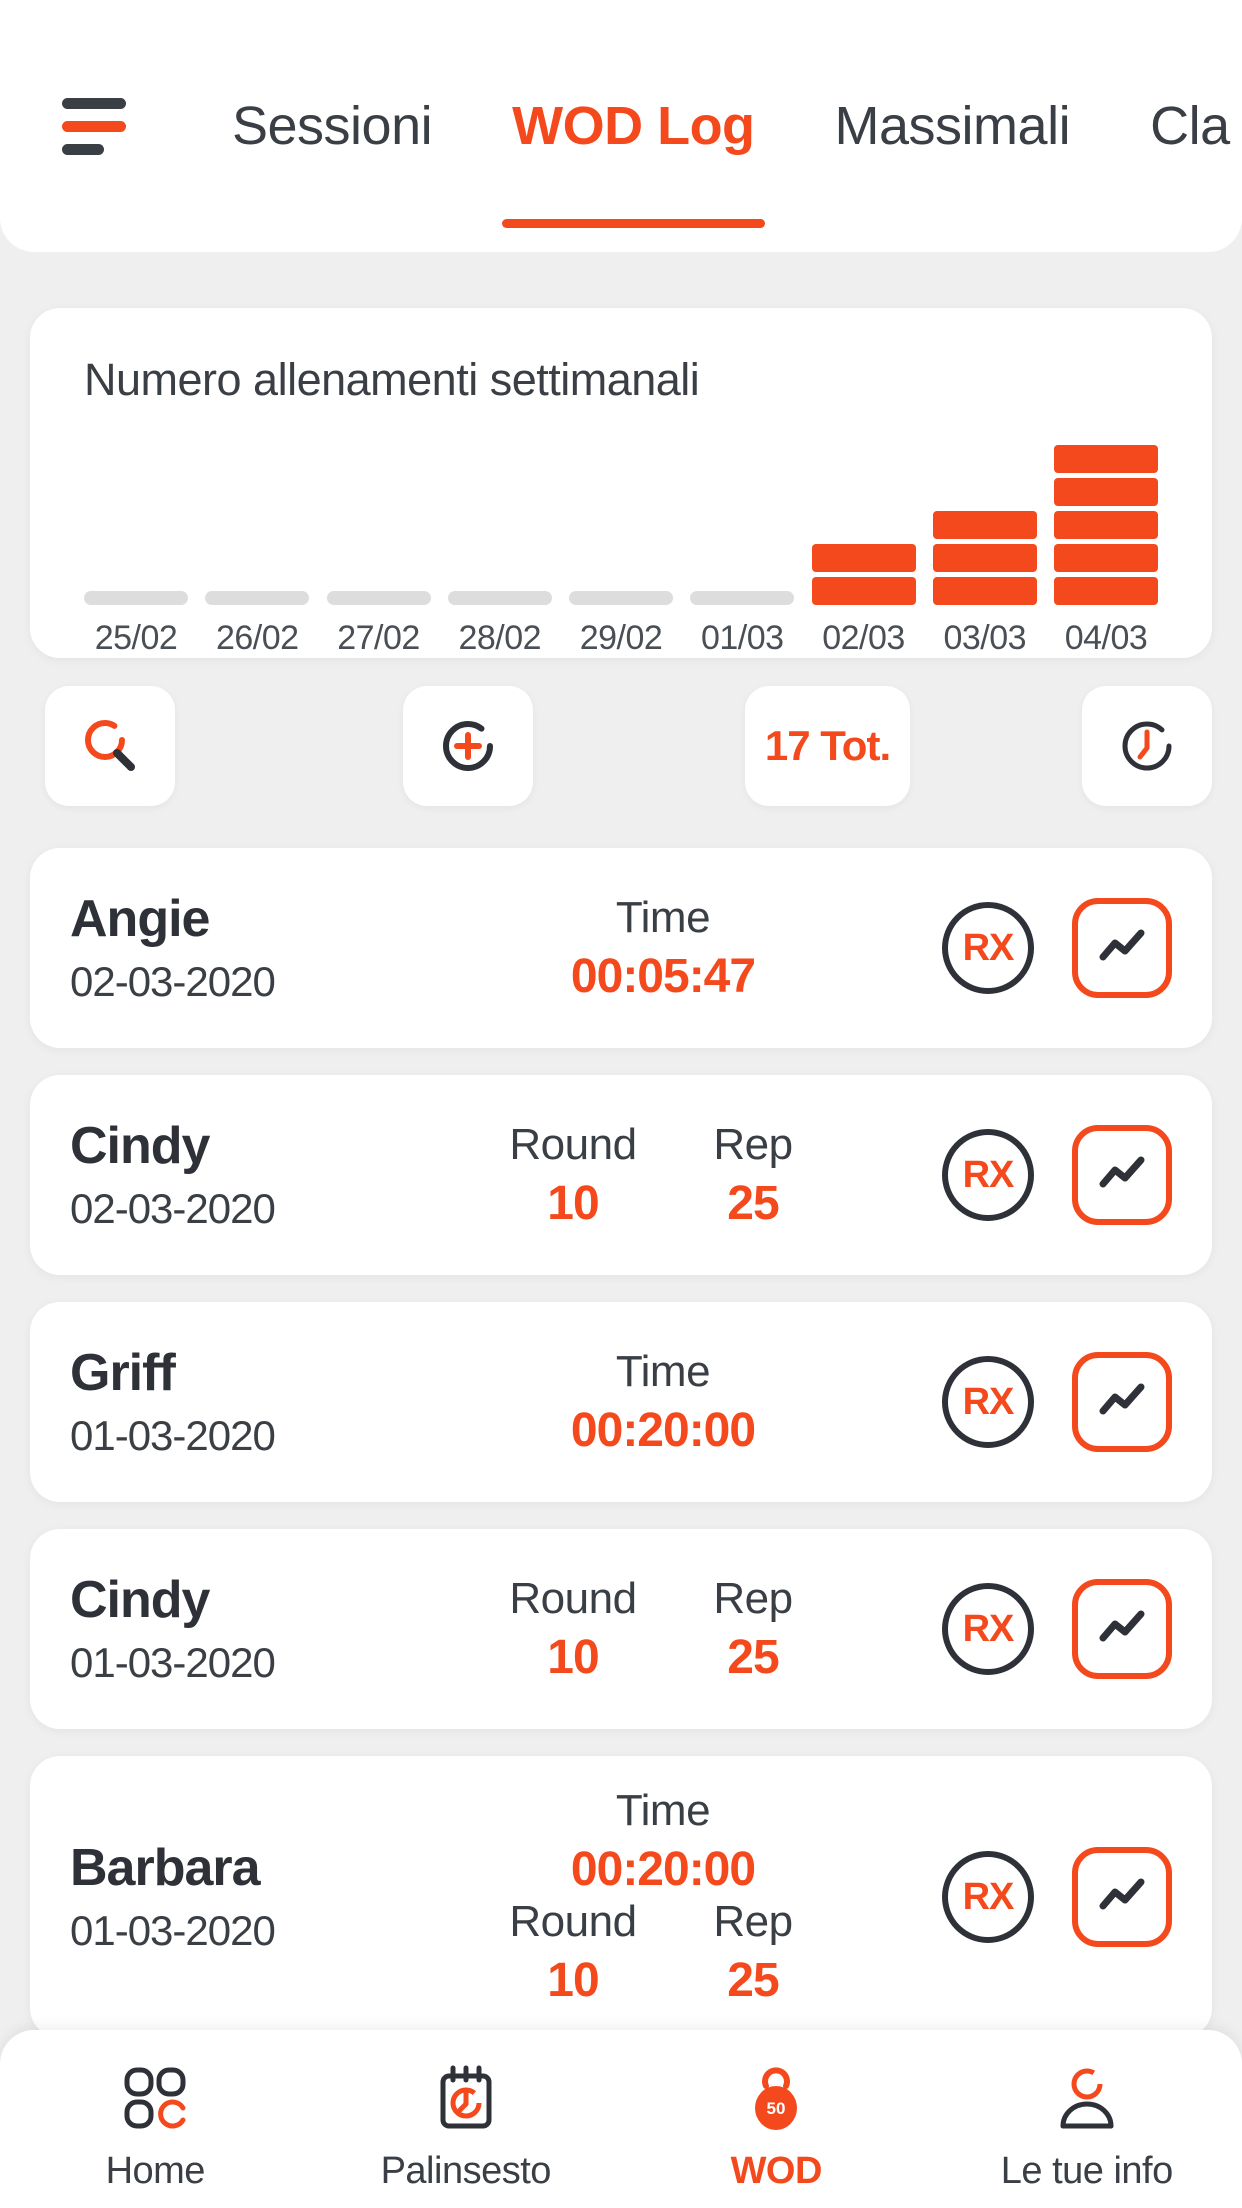 This screenshot has width=1242, height=2208. Describe the element at coordinates (776, 2108) in the screenshot. I see `wod-badge-count: 50` at that location.